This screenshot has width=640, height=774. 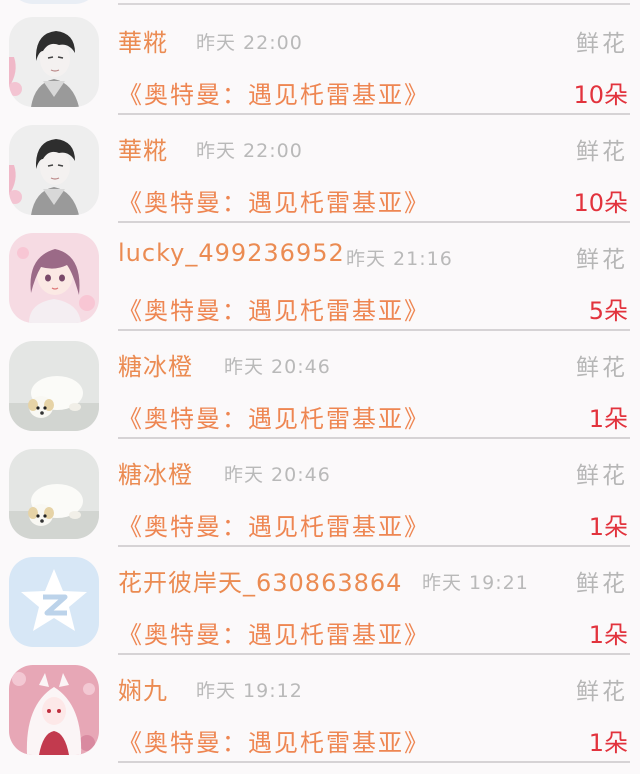 I want to click on time-label: 昨天 19:12, so click(x=249, y=691).